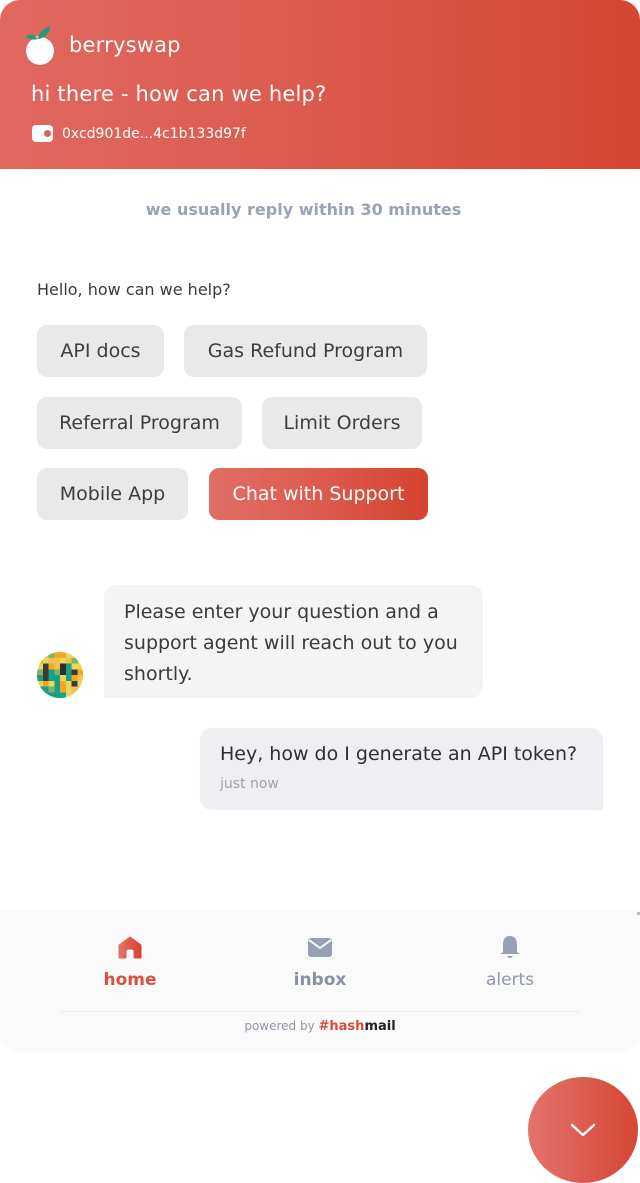 Image resolution: width=640 pixels, height=1183 pixels. I want to click on quick-reply-api-docs: API docs, so click(100, 351).